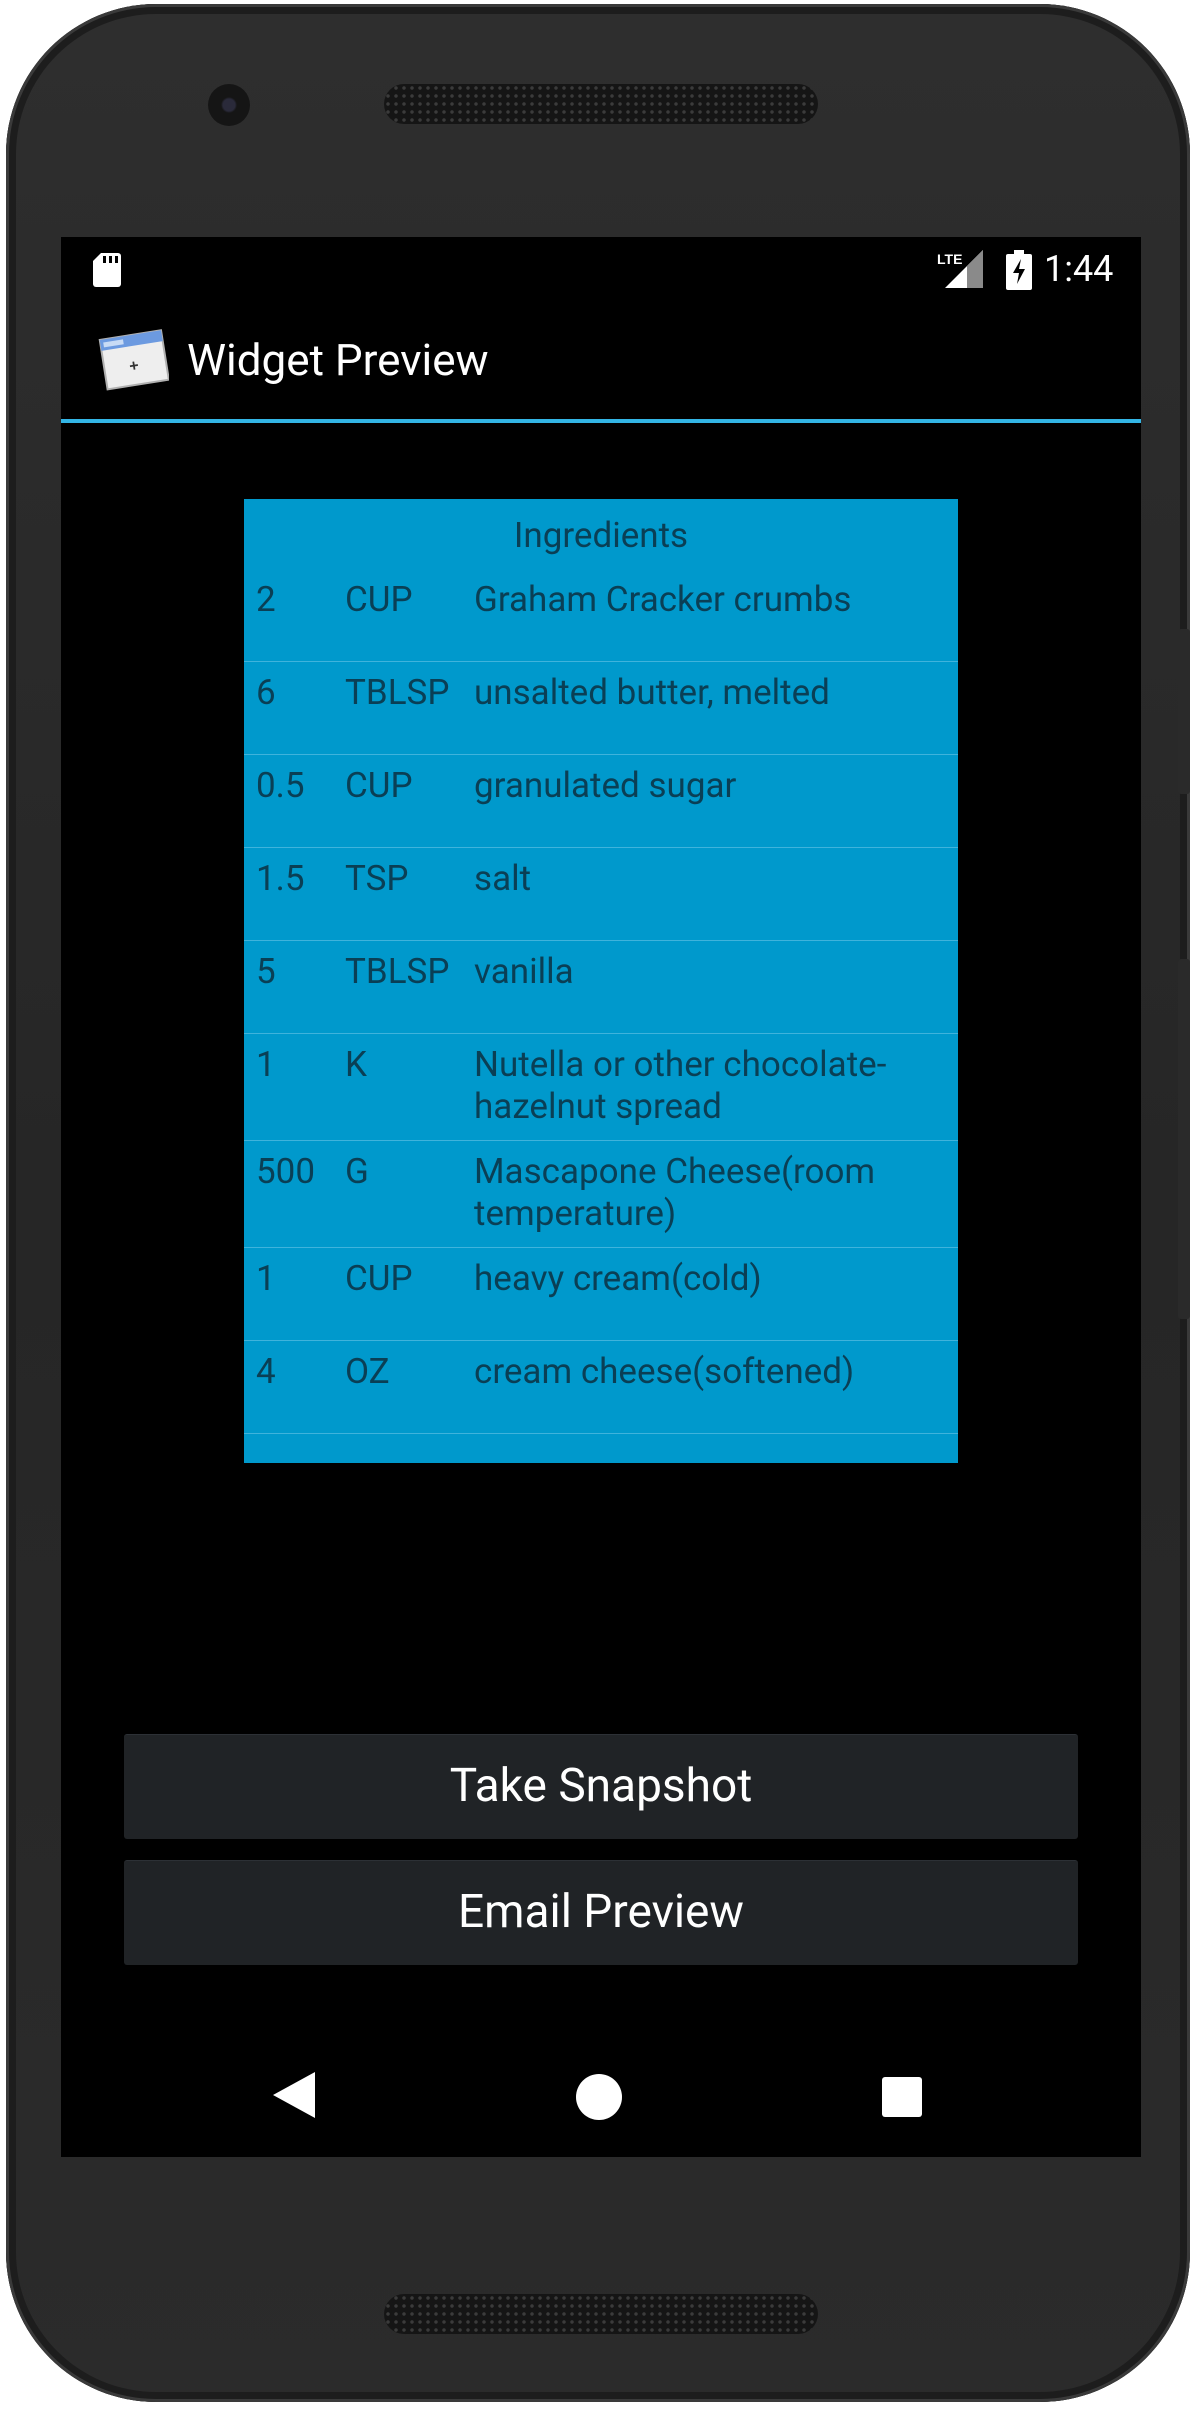 This screenshot has height=2409, width=1198. I want to click on ingredient-name: granulated sugar, so click(605, 785).